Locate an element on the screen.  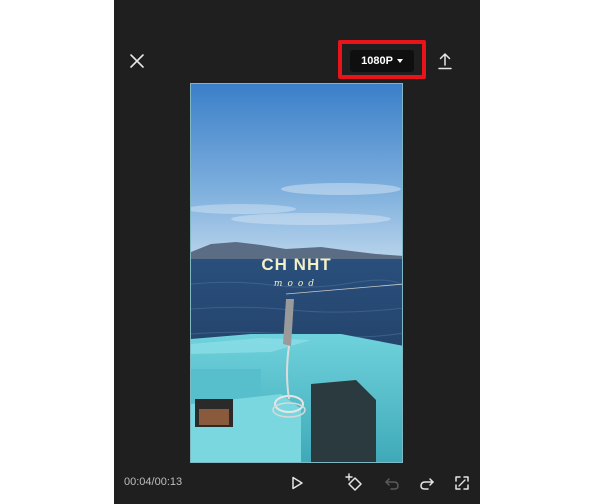
resolution-label: 1080P is located at coordinates (377, 61).